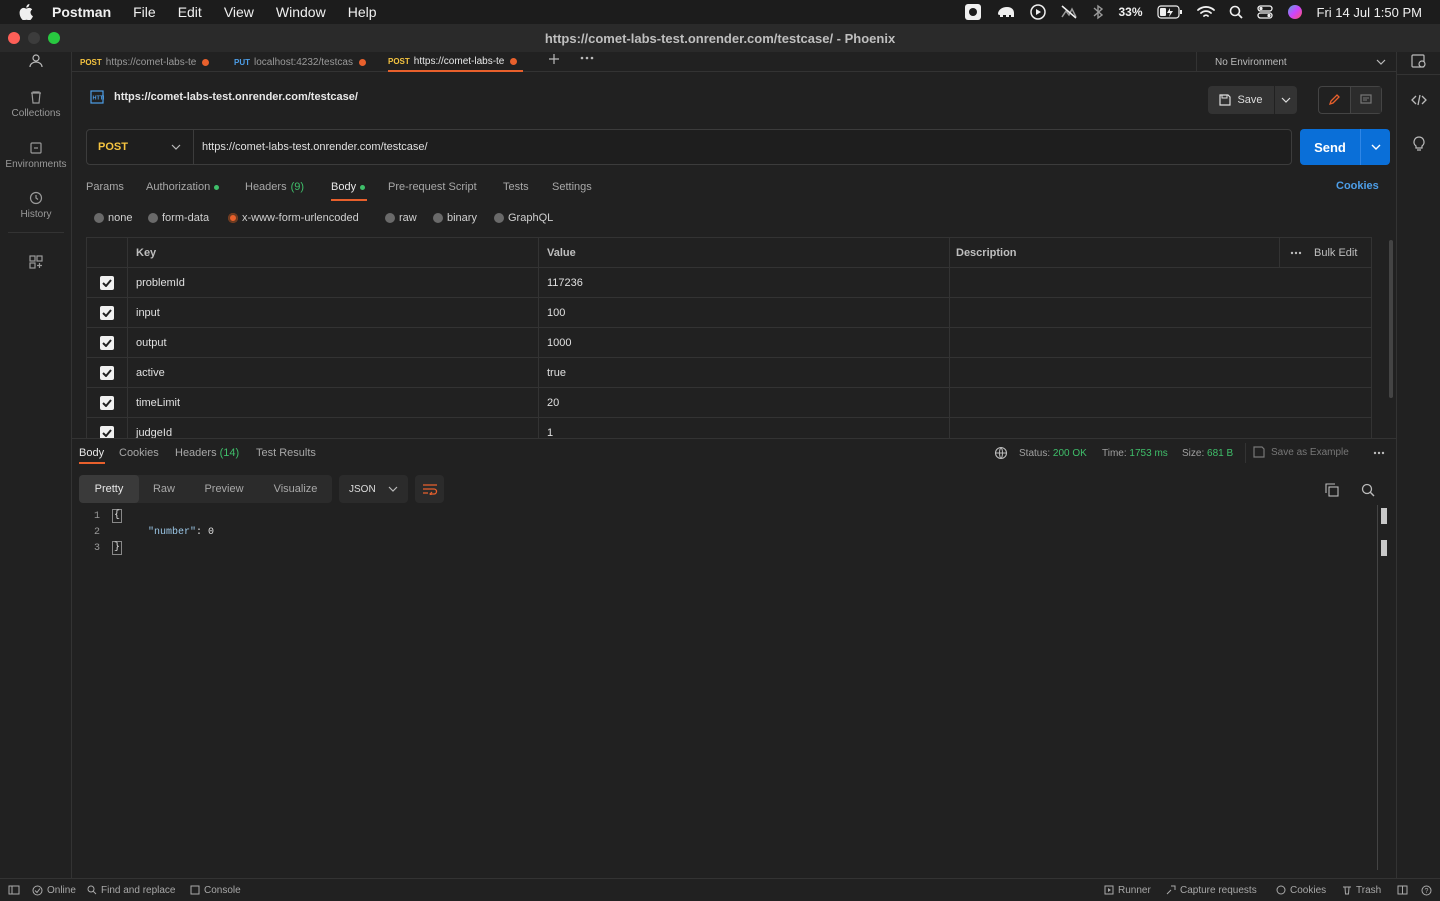 This screenshot has height=901, width=1440. Describe the element at coordinates (139, 453) in the screenshot. I see `response-tab-cookies: Cookies` at that location.